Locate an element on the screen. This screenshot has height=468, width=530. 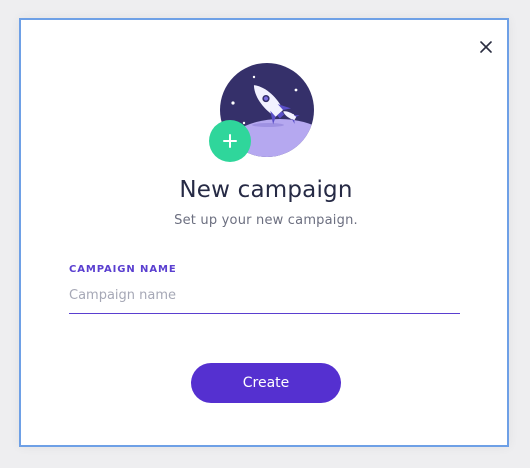
modal-subtitle: Set up your new campaign. is located at coordinates (266, 220).